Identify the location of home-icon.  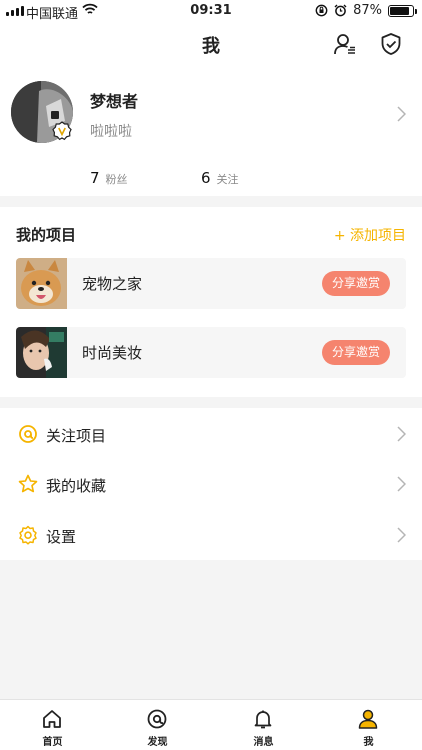
(52, 719).